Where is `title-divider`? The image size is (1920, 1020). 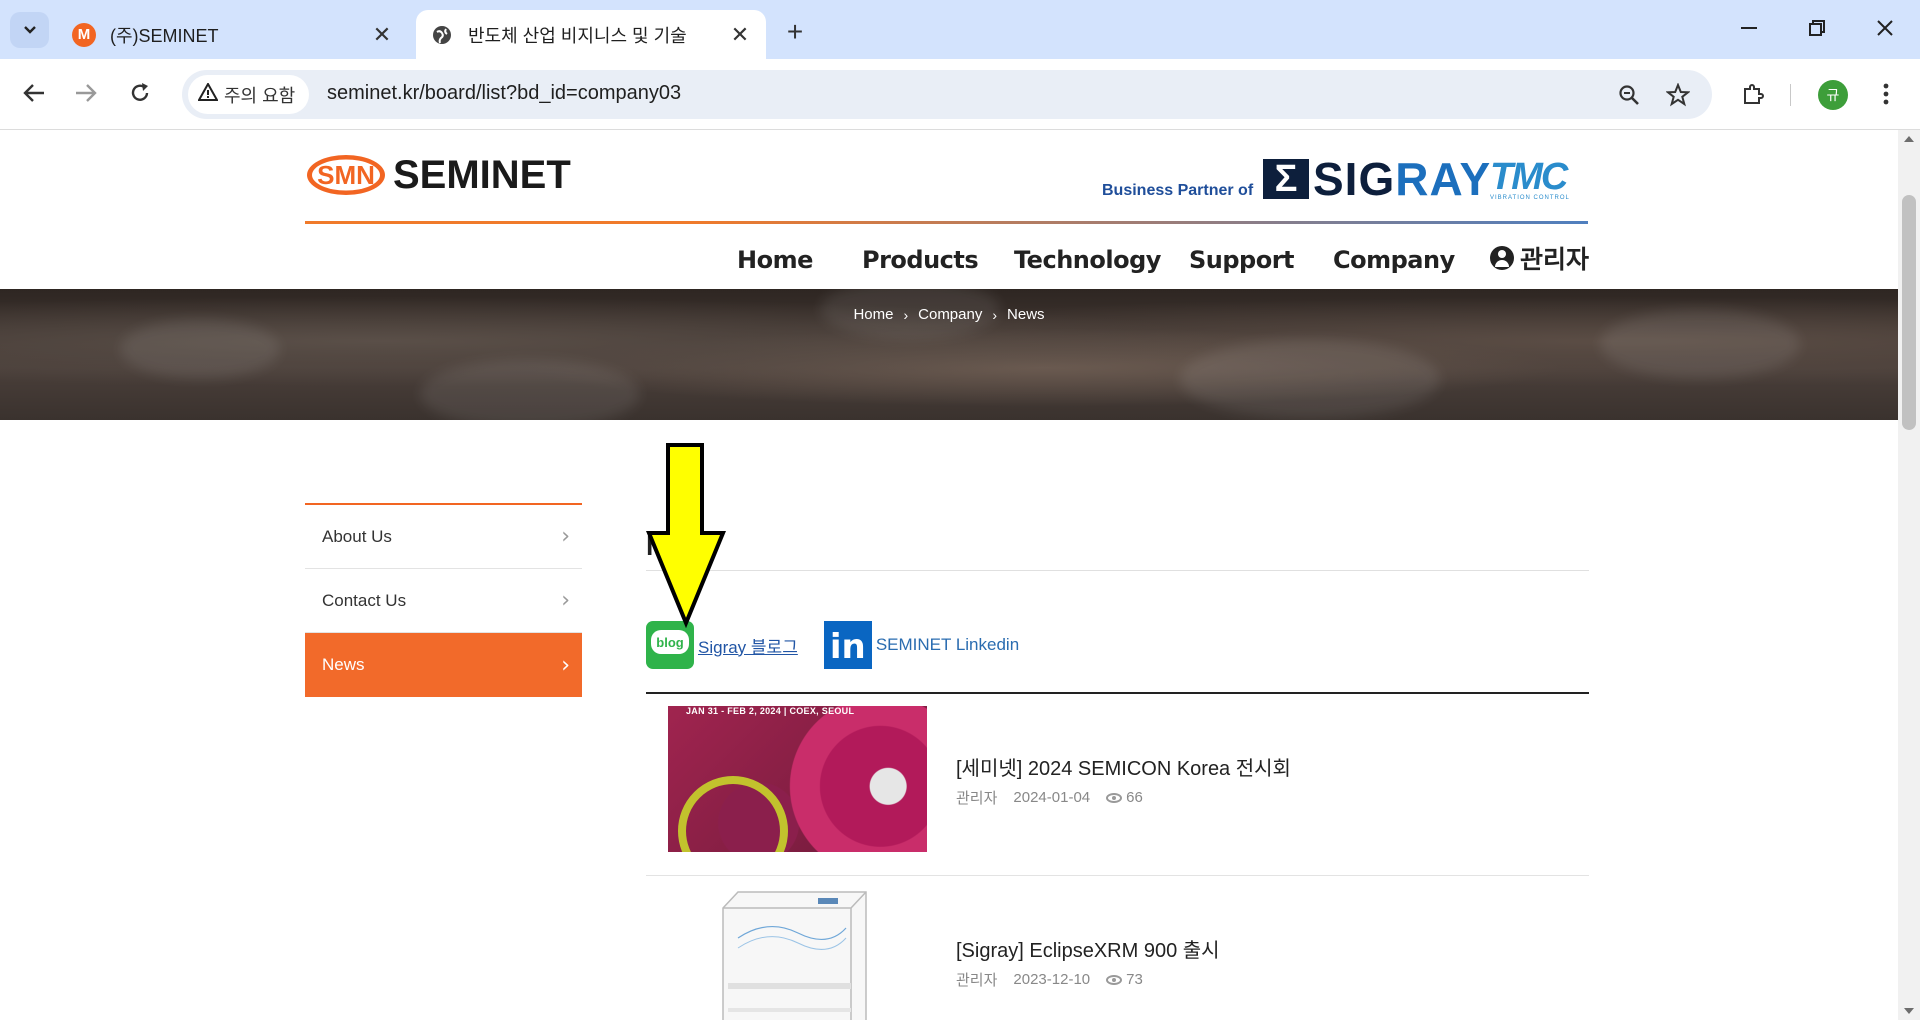
title-divider is located at coordinates (1117, 570).